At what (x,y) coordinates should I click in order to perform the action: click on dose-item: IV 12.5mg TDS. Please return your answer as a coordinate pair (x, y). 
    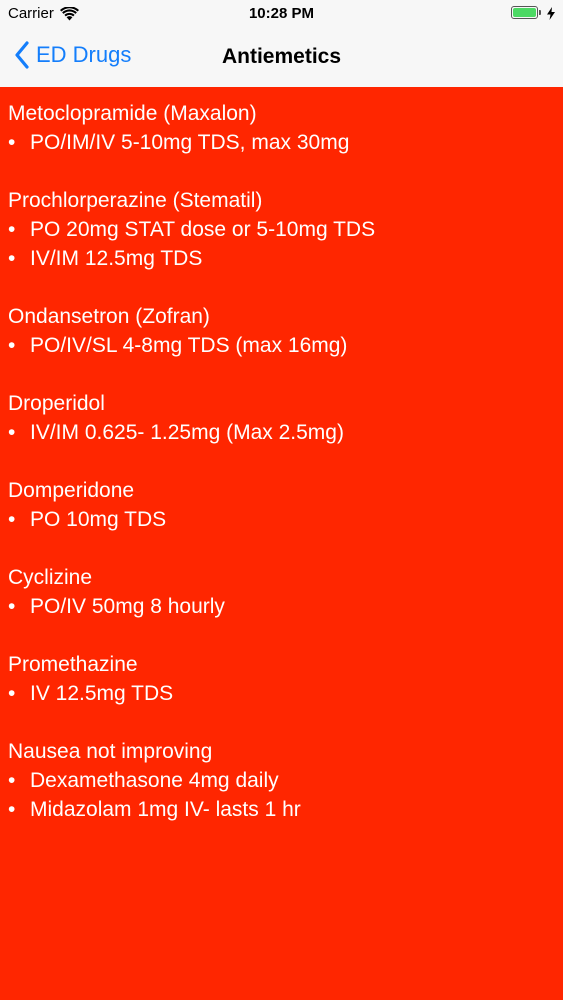
    Looking at the image, I should click on (281, 693).